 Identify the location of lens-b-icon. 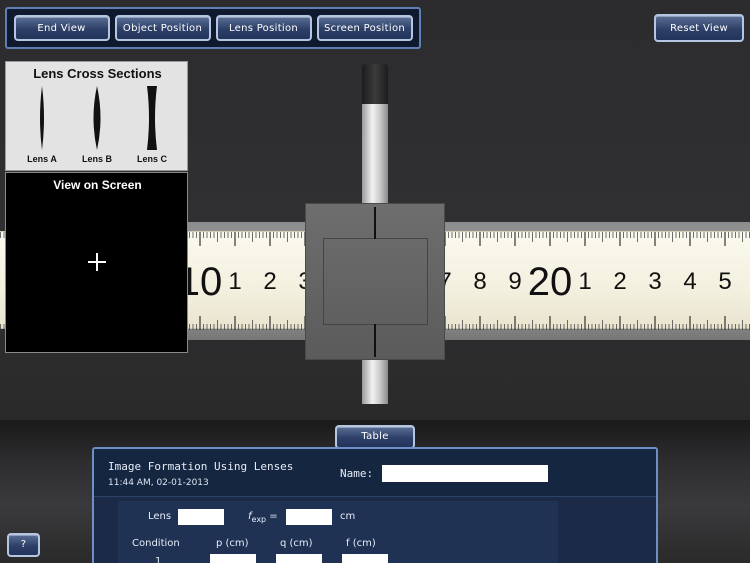
(97, 118).